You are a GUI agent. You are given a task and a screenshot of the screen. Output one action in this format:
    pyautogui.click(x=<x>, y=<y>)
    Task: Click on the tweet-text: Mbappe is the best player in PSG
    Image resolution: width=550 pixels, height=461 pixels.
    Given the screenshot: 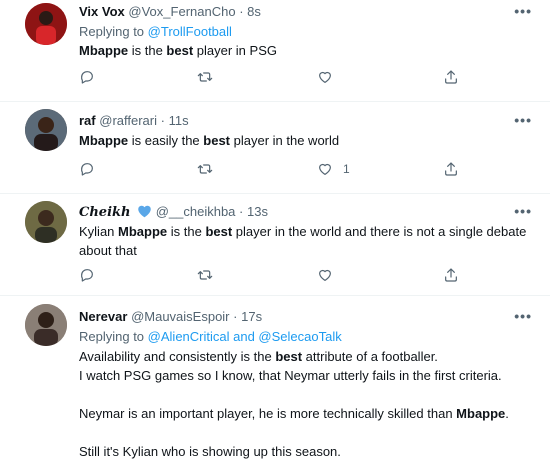 What is the action you would take?
    pyautogui.click(x=178, y=50)
    